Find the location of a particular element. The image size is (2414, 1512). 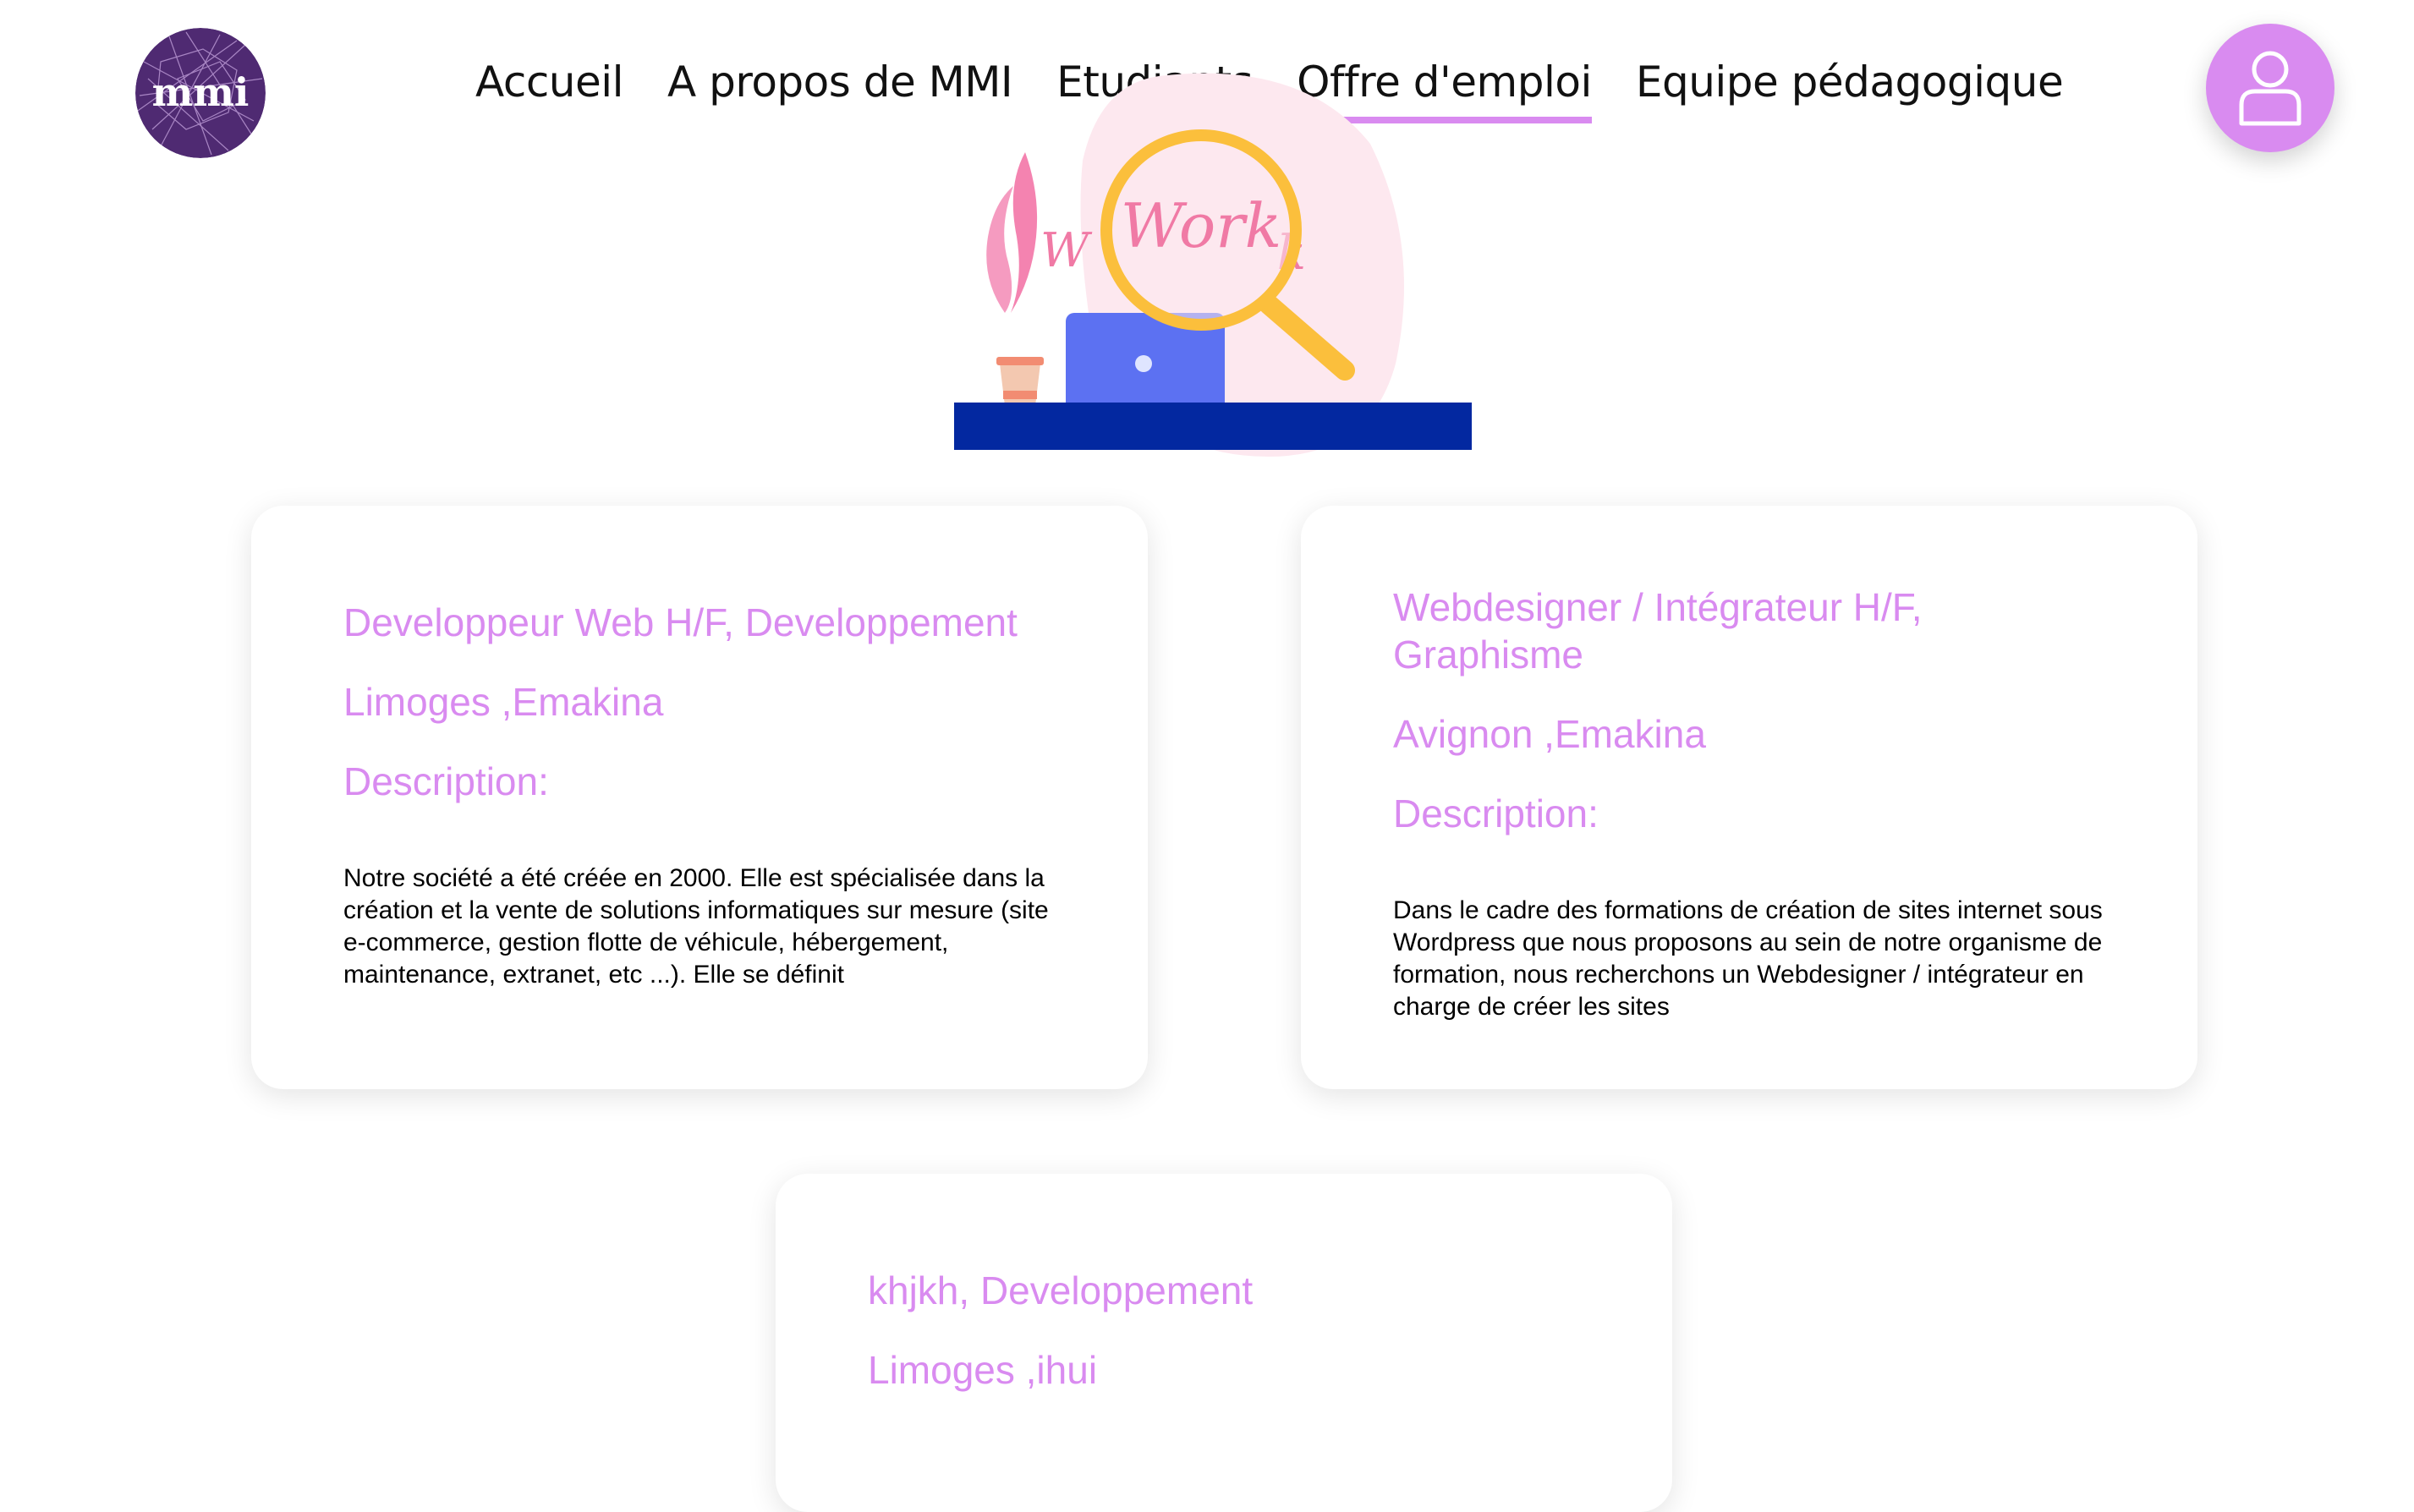

coffee-cup is located at coordinates (1020, 385).